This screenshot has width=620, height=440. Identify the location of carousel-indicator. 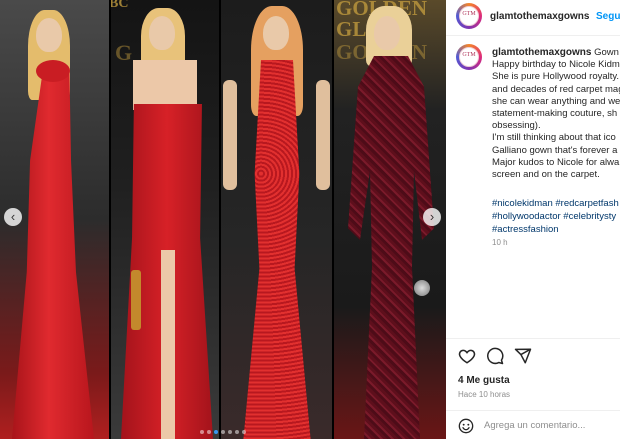
(223, 432).